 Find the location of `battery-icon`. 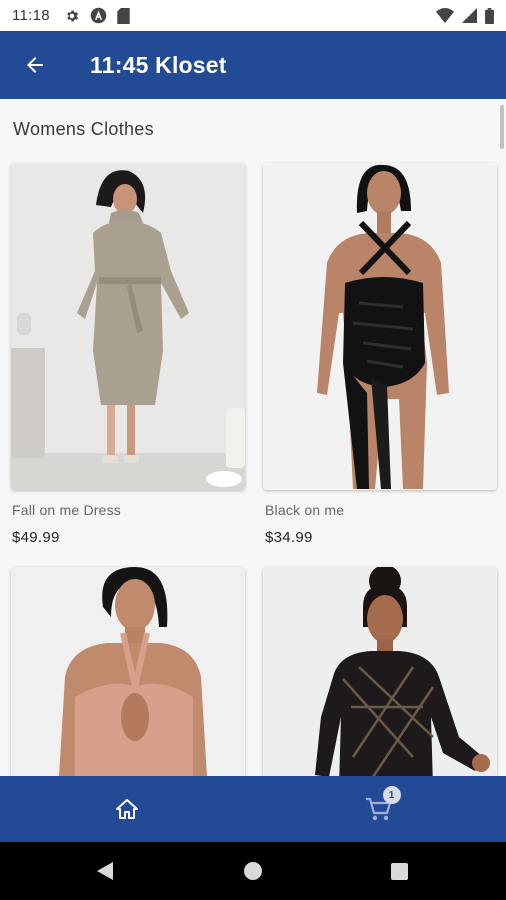

battery-icon is located at coordinates (489, 15).